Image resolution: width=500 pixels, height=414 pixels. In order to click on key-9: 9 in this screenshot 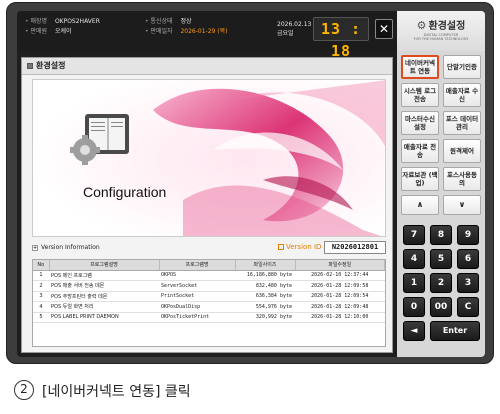, I will do `click(468, 235)`.